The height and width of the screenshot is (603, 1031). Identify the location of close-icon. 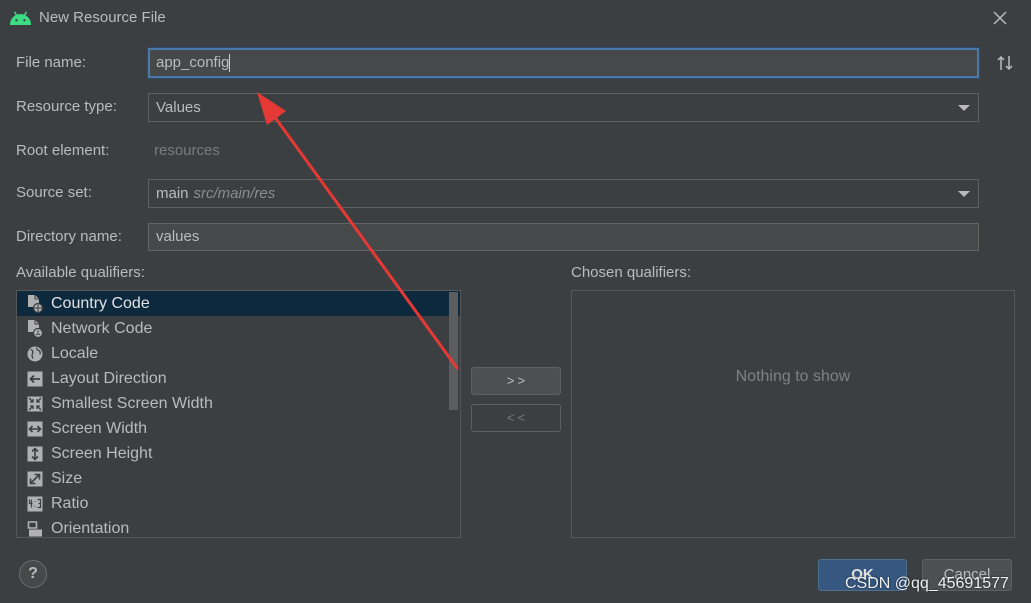
(1000, 18).